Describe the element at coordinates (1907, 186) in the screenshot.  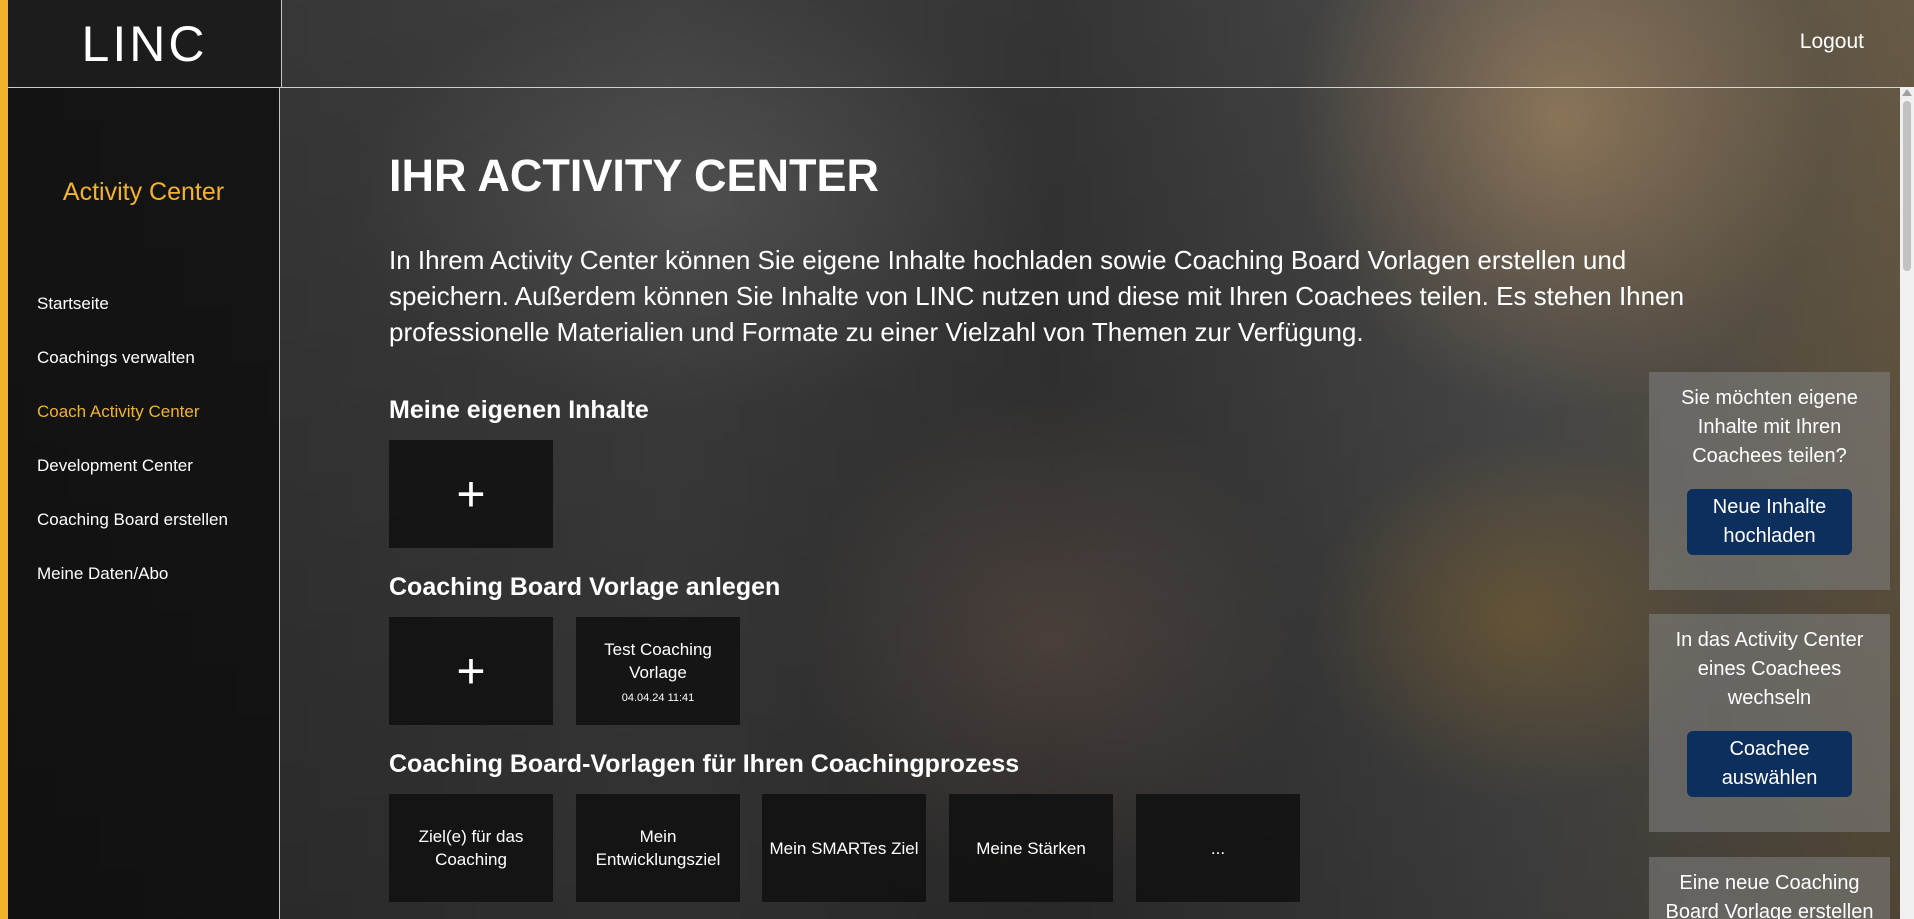
I see `scrollbar-thumb` at that location.